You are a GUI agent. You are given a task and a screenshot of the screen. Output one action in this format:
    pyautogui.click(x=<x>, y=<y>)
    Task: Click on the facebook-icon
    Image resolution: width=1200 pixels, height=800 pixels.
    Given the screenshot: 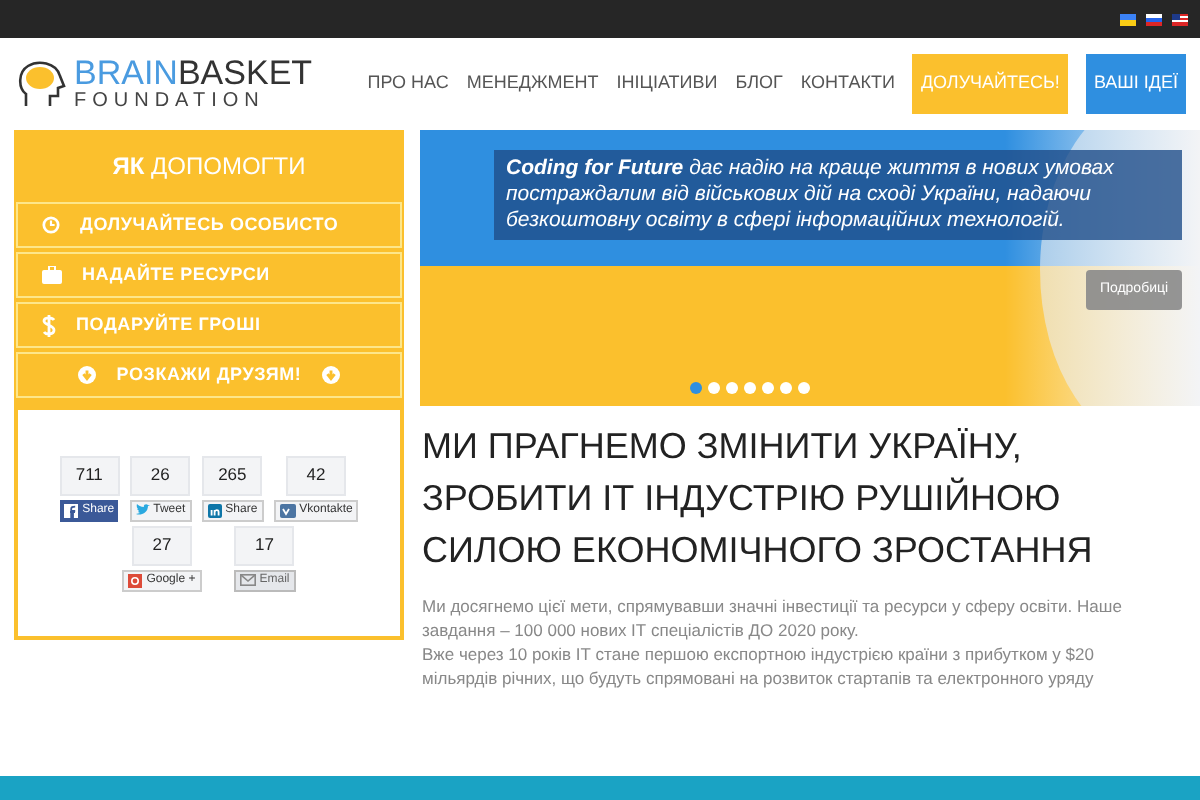 What is the action you would take?
    pyautogui.click(x=71, y=510)
    